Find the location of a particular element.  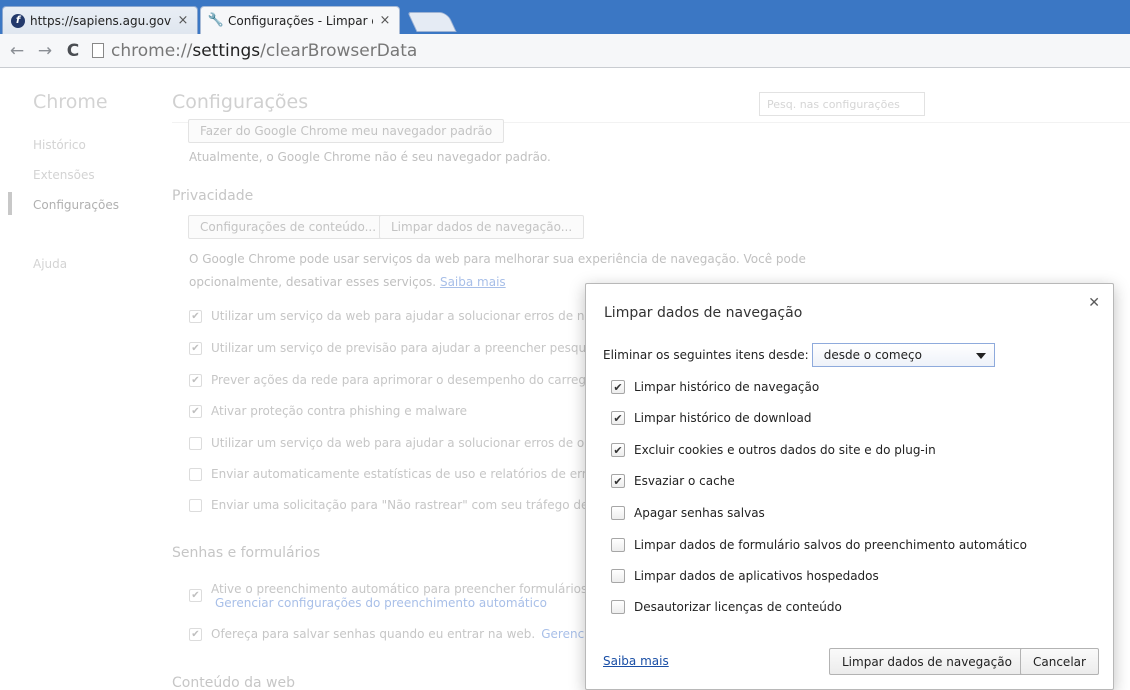

reload-icon: C is located at coordinates (73, 51).